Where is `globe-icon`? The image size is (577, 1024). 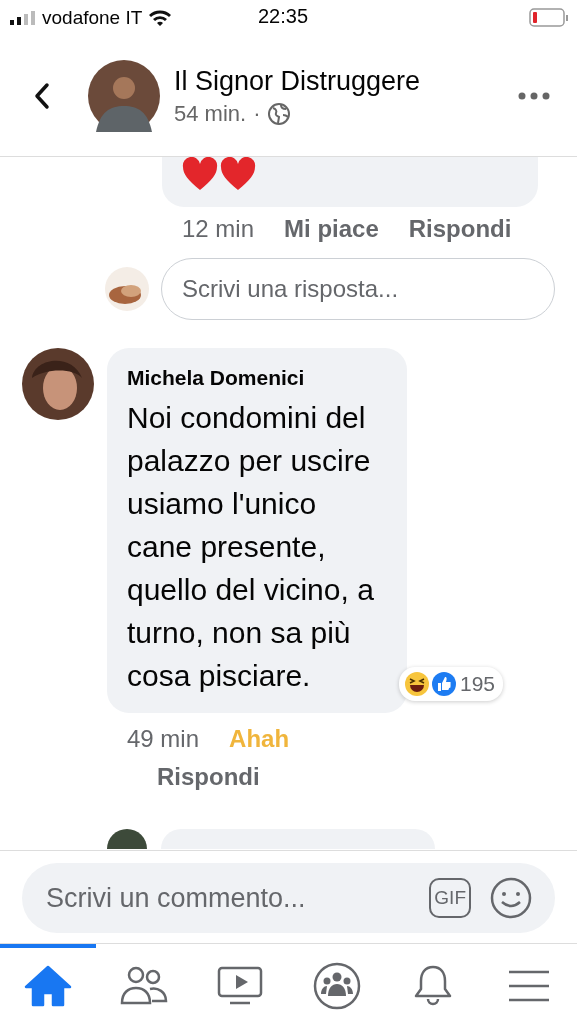 globe-icon is located at coordinates (279, 113).